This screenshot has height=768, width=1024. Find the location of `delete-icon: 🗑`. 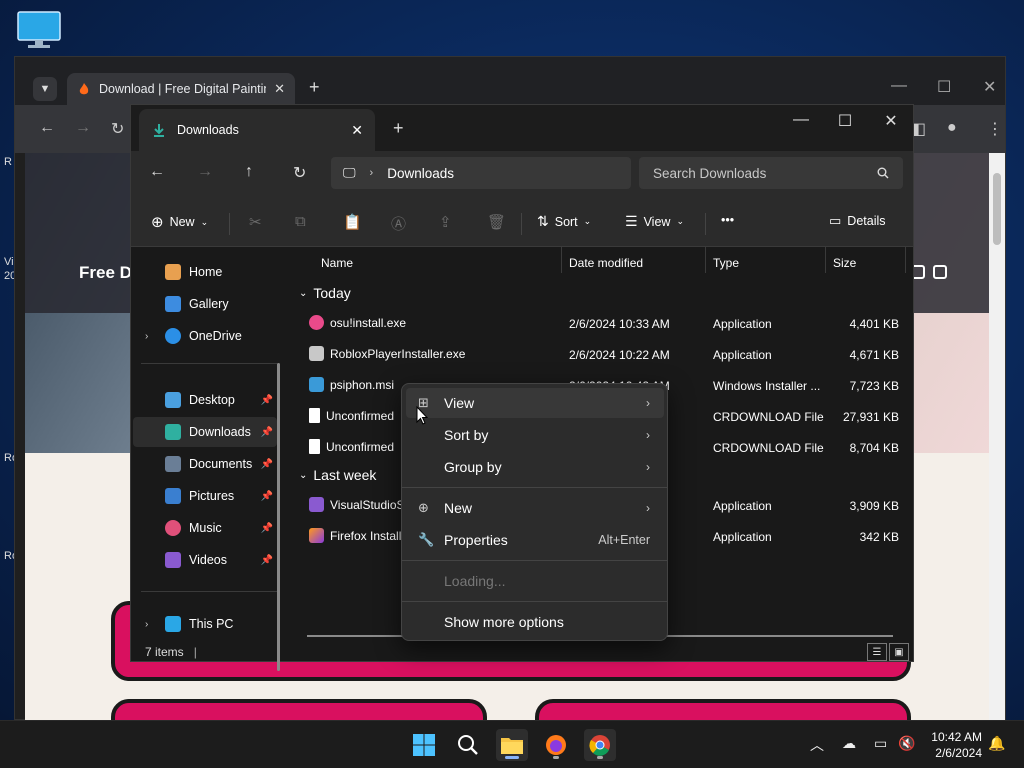

delete-icon: 🗑 is located at coordinates (496, 222).